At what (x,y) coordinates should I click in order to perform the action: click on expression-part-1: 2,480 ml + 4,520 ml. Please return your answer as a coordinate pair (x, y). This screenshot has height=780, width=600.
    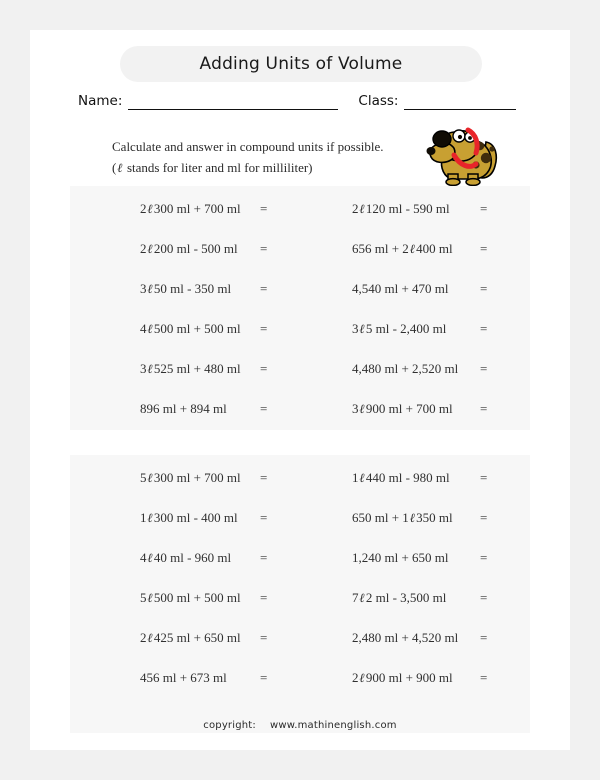
    Looking at the image, I should click on (405, 637).